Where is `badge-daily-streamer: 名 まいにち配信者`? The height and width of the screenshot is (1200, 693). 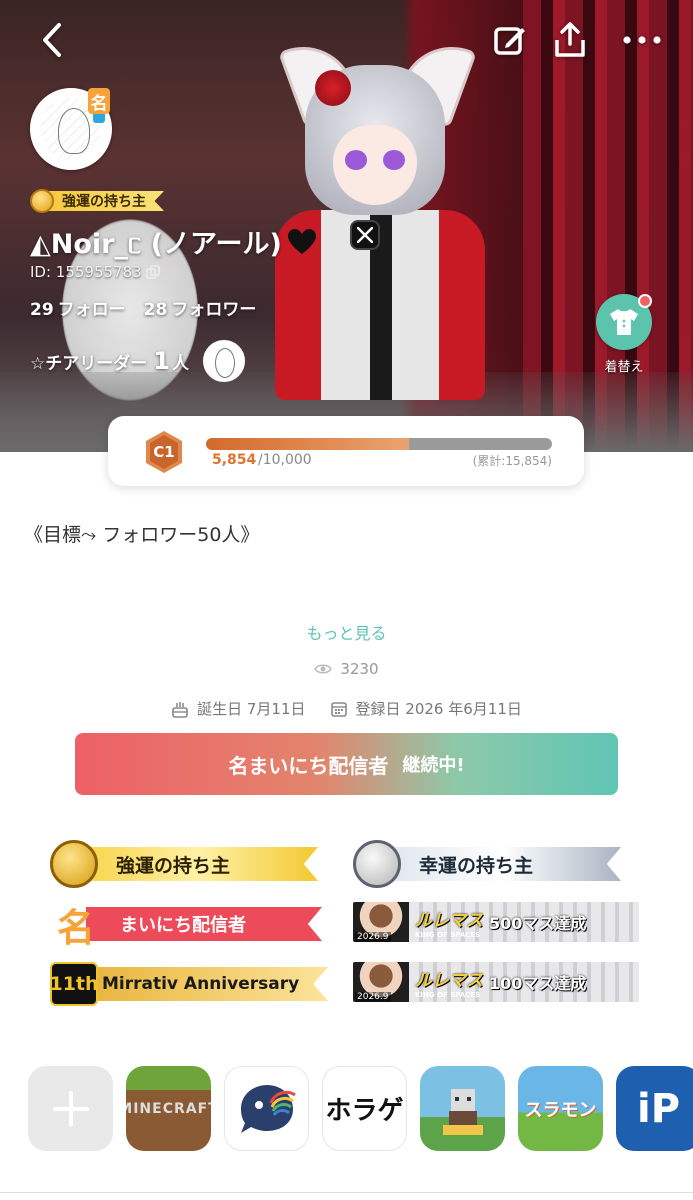
badge-daily-streamer: 名 まいにち配信者 is located at coordinates (186, 926).